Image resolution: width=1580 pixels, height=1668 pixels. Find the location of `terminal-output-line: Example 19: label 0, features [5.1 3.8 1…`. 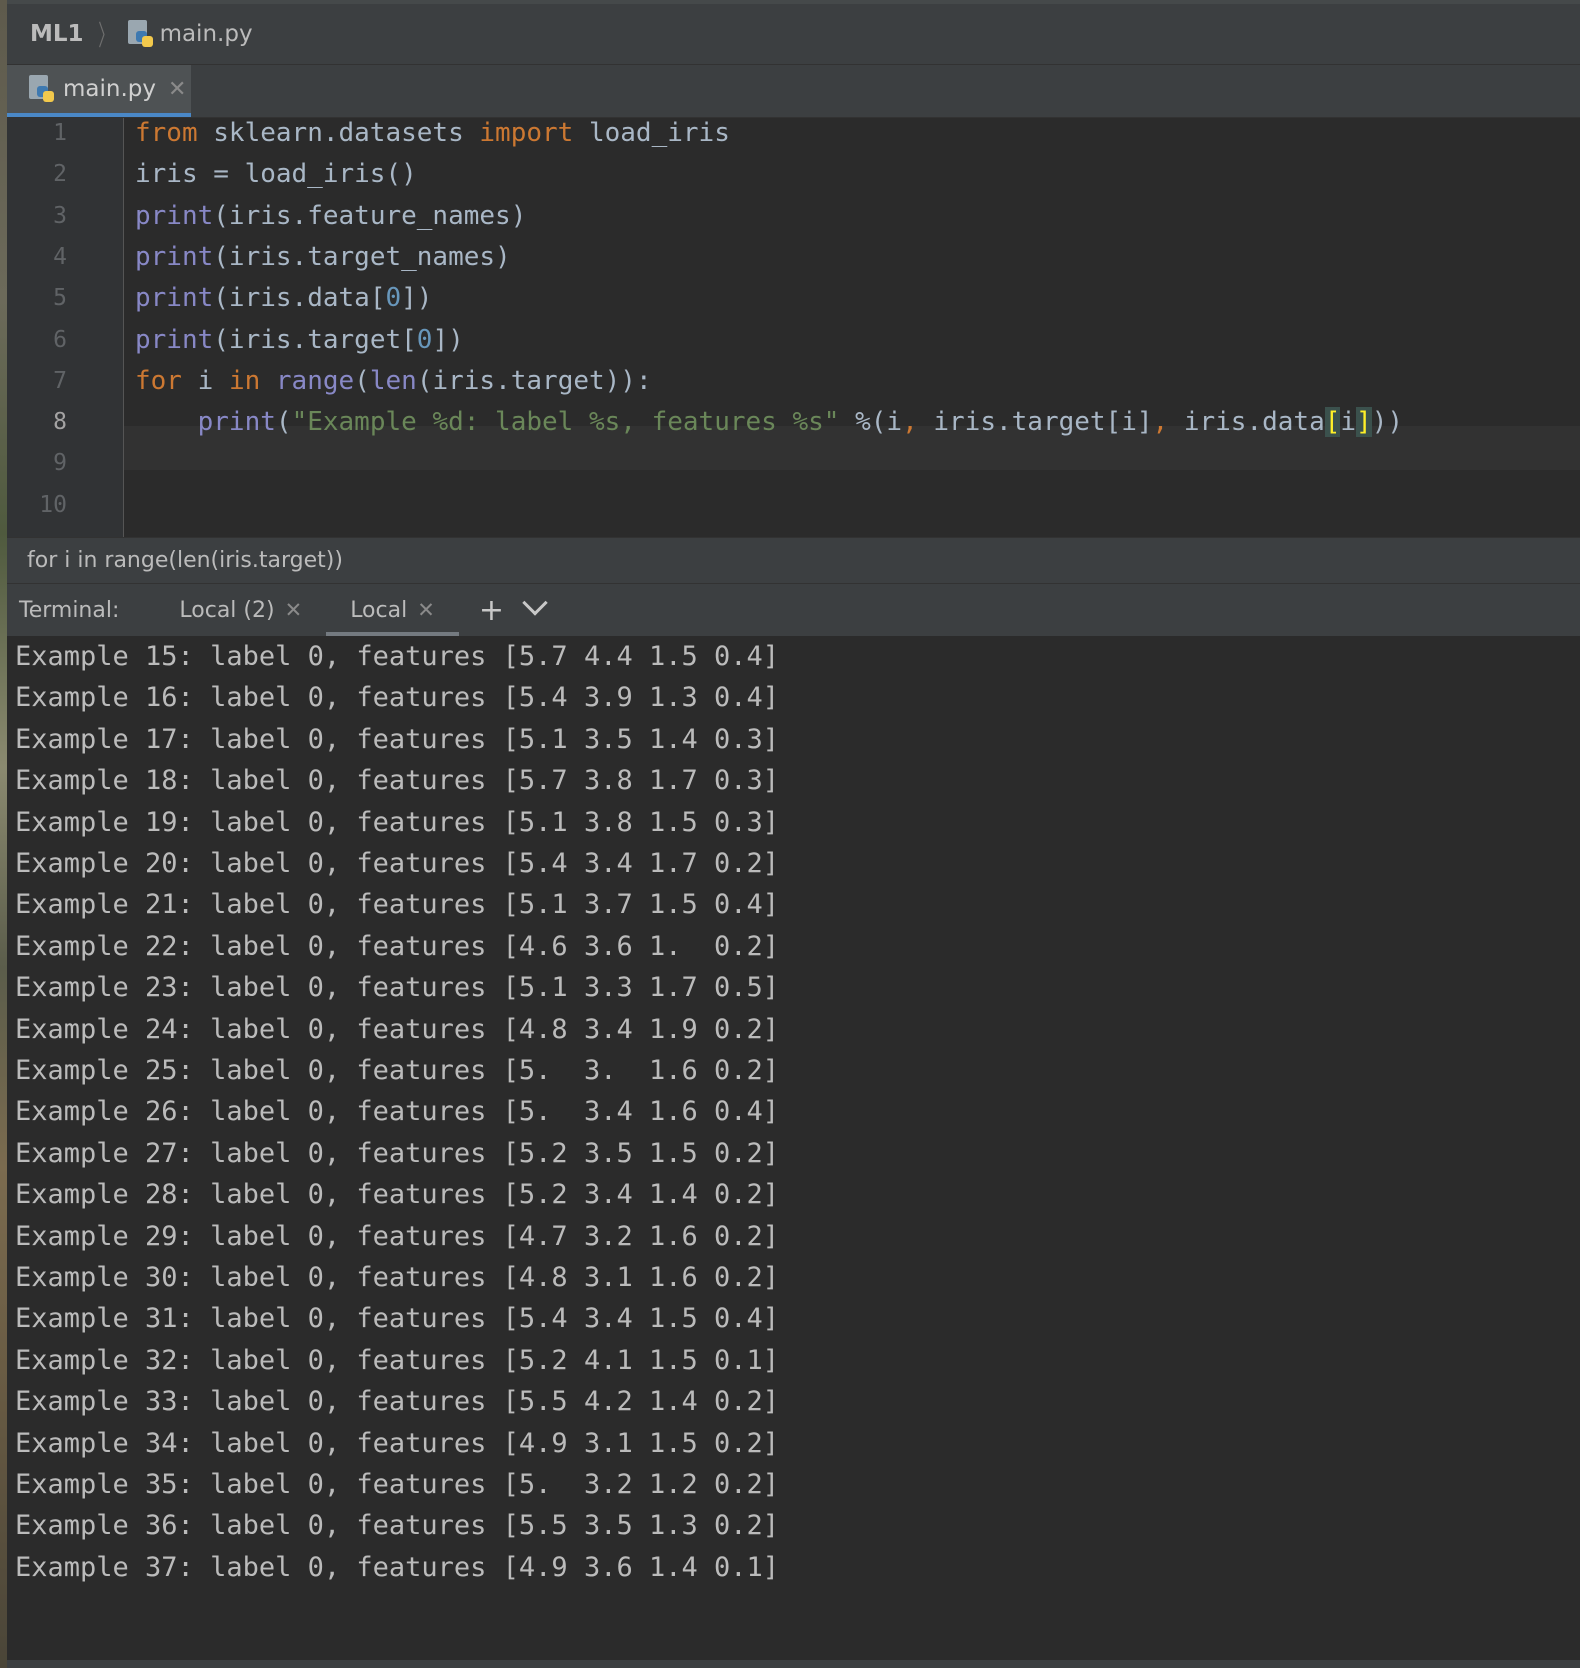

terminal-output-line: Example 19: label 0, features [5.1 3.8 1… is located at coordinates (397, 822).